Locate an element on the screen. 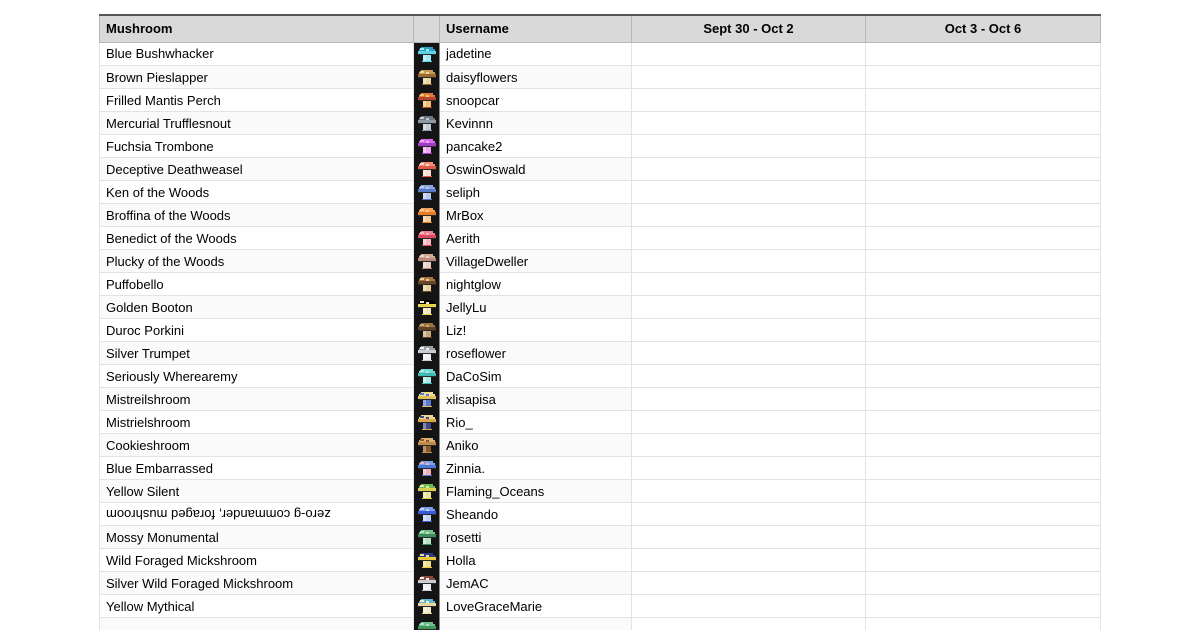  table-row: Puffobello nightglow is located at coordinates (600, 284).